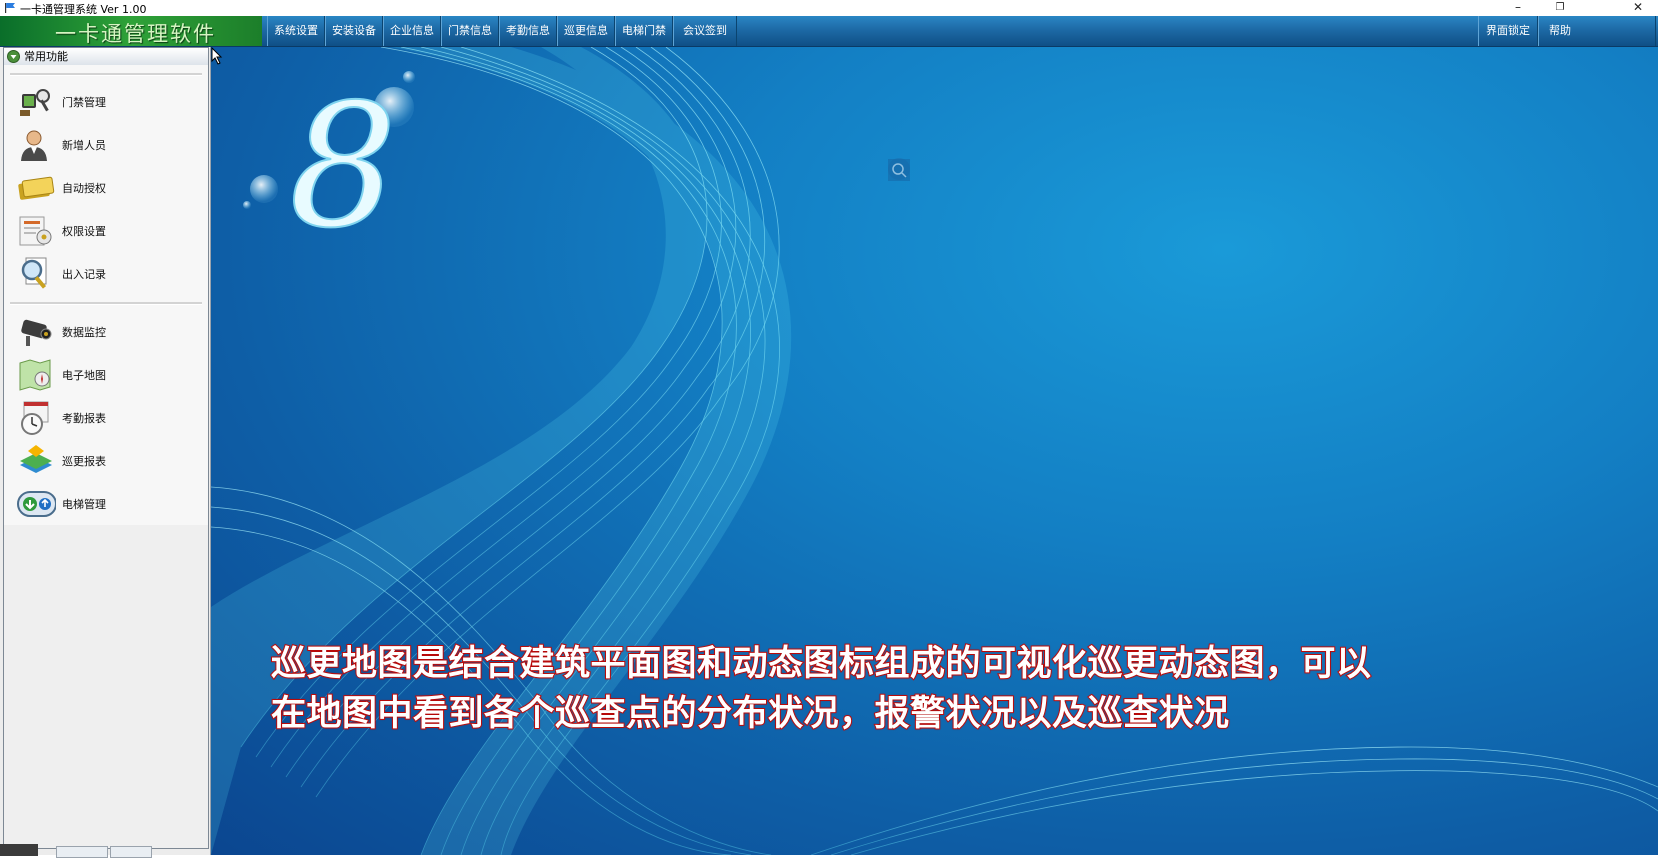  Describe the element at coordinates (84, 418) in the screenshot. I see `nav-item-label: 考勤报表` at that location.